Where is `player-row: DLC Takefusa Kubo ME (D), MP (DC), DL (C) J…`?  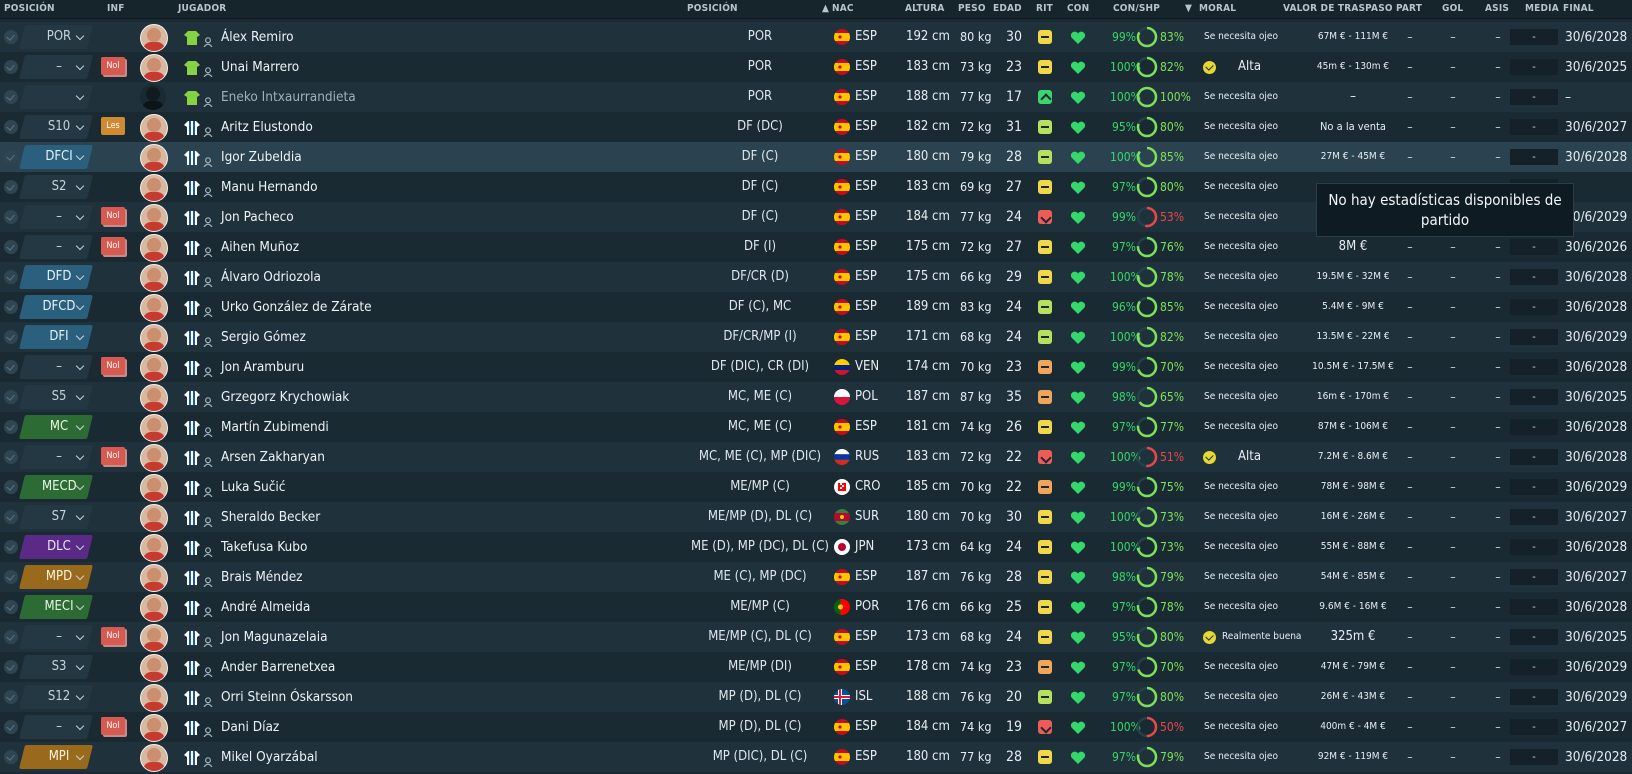 player-row: DLC Takefusa Kubo ME (D), MP (DC), DL (C) J… is located at coordinates (816, 547).